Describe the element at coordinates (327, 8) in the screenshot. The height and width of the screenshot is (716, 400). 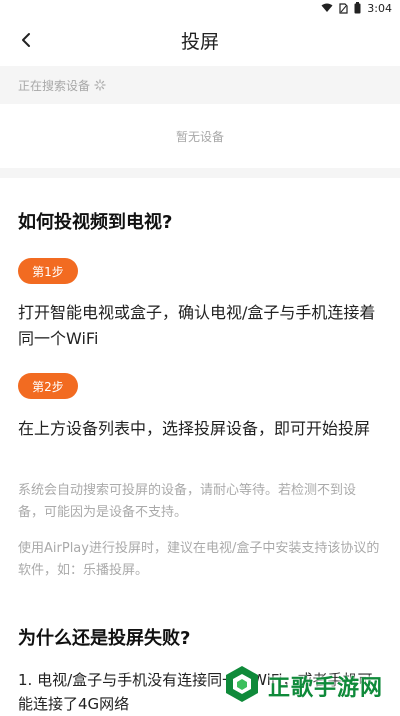
I see `wifi-icon` at that location.